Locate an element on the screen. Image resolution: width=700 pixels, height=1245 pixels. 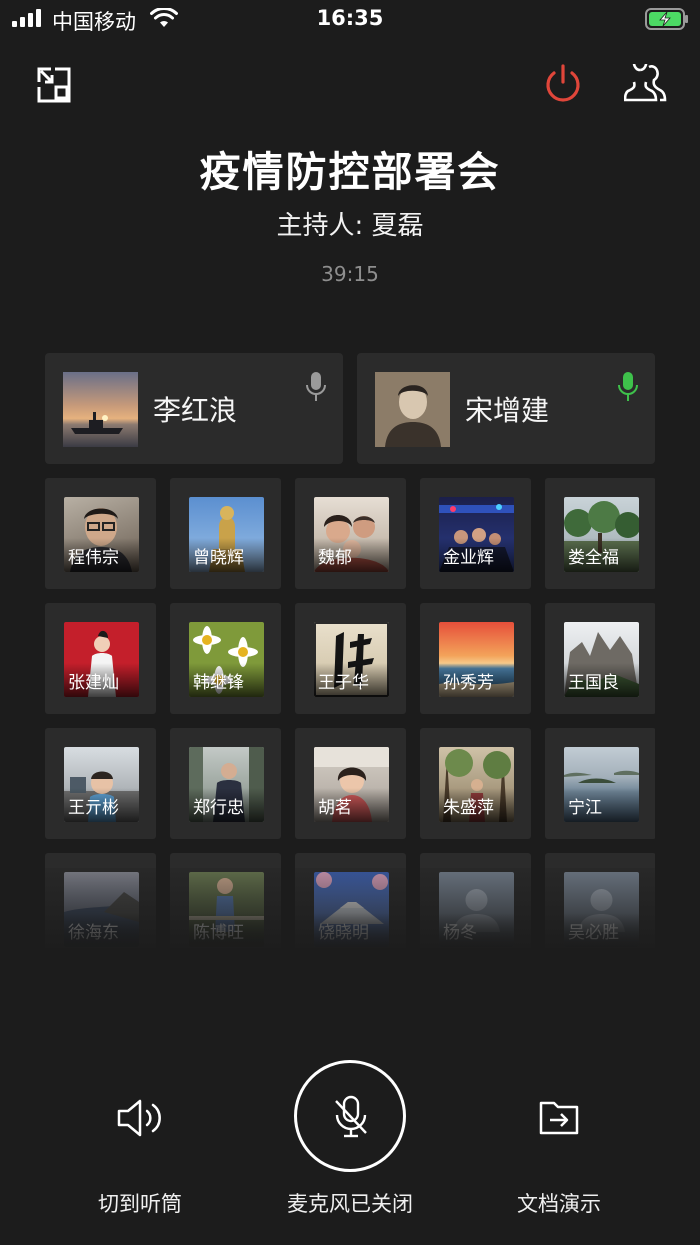
participant-photo: 王亓彬 is located at coordinates (101, 784).